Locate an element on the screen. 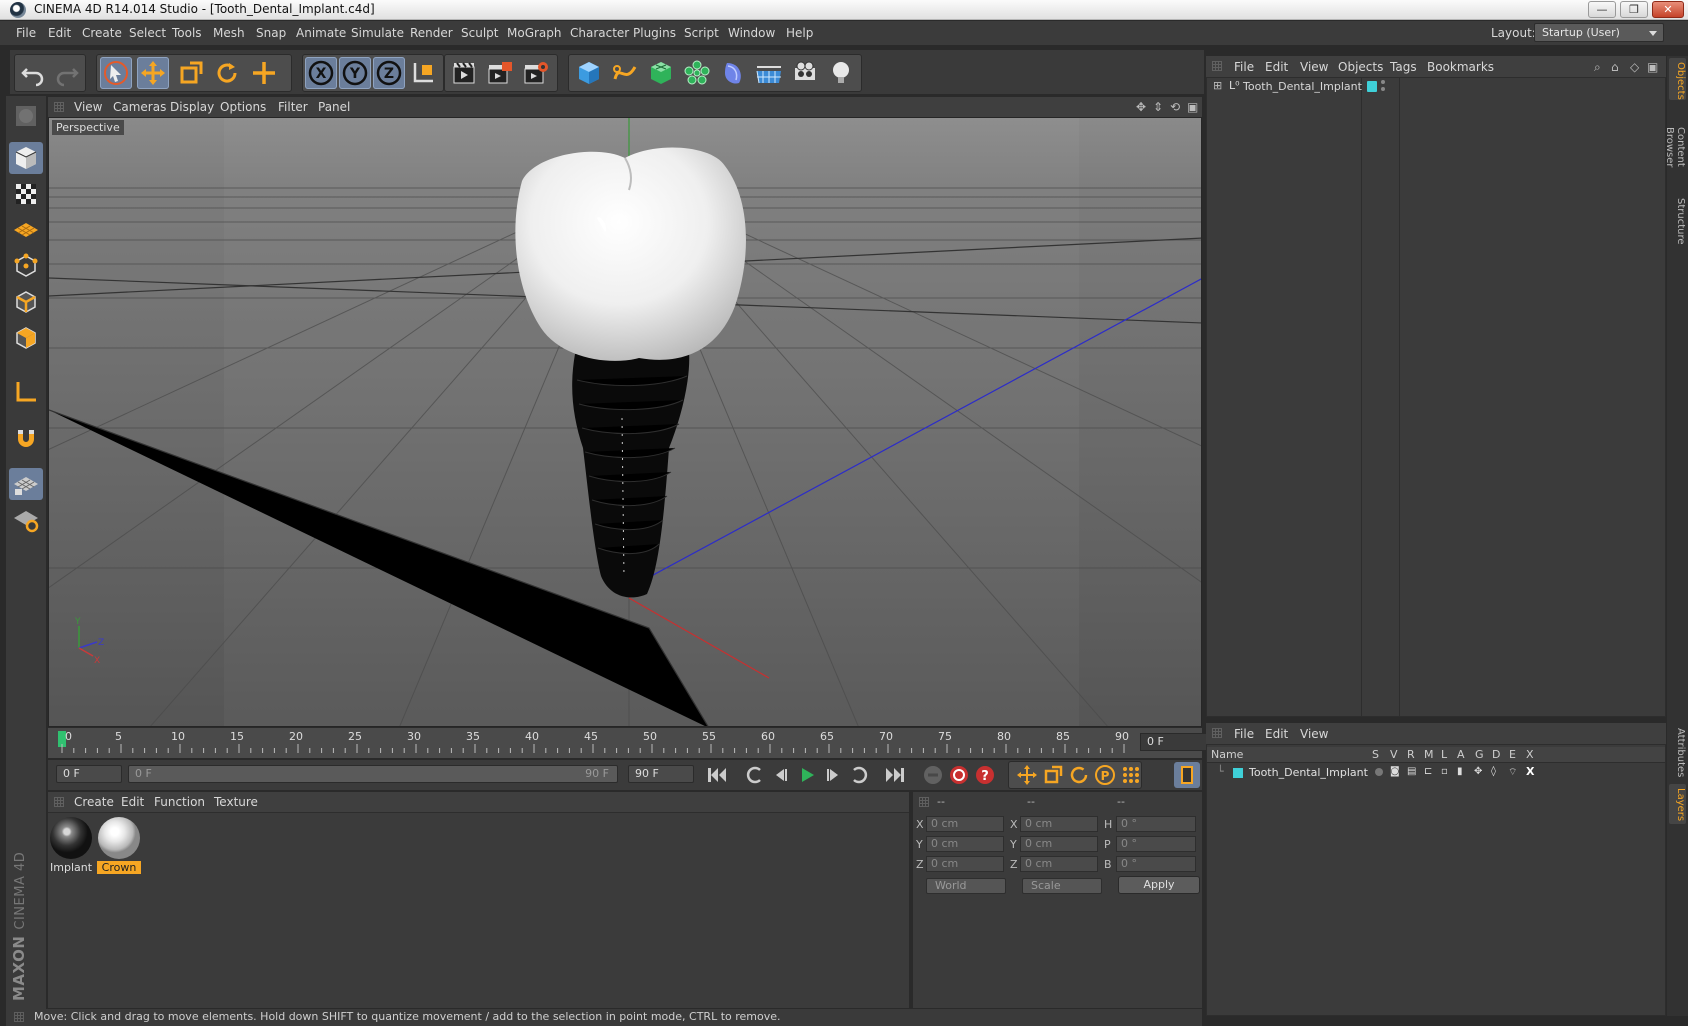  objects-menu-file: File is located at coordinates (1244, 67).